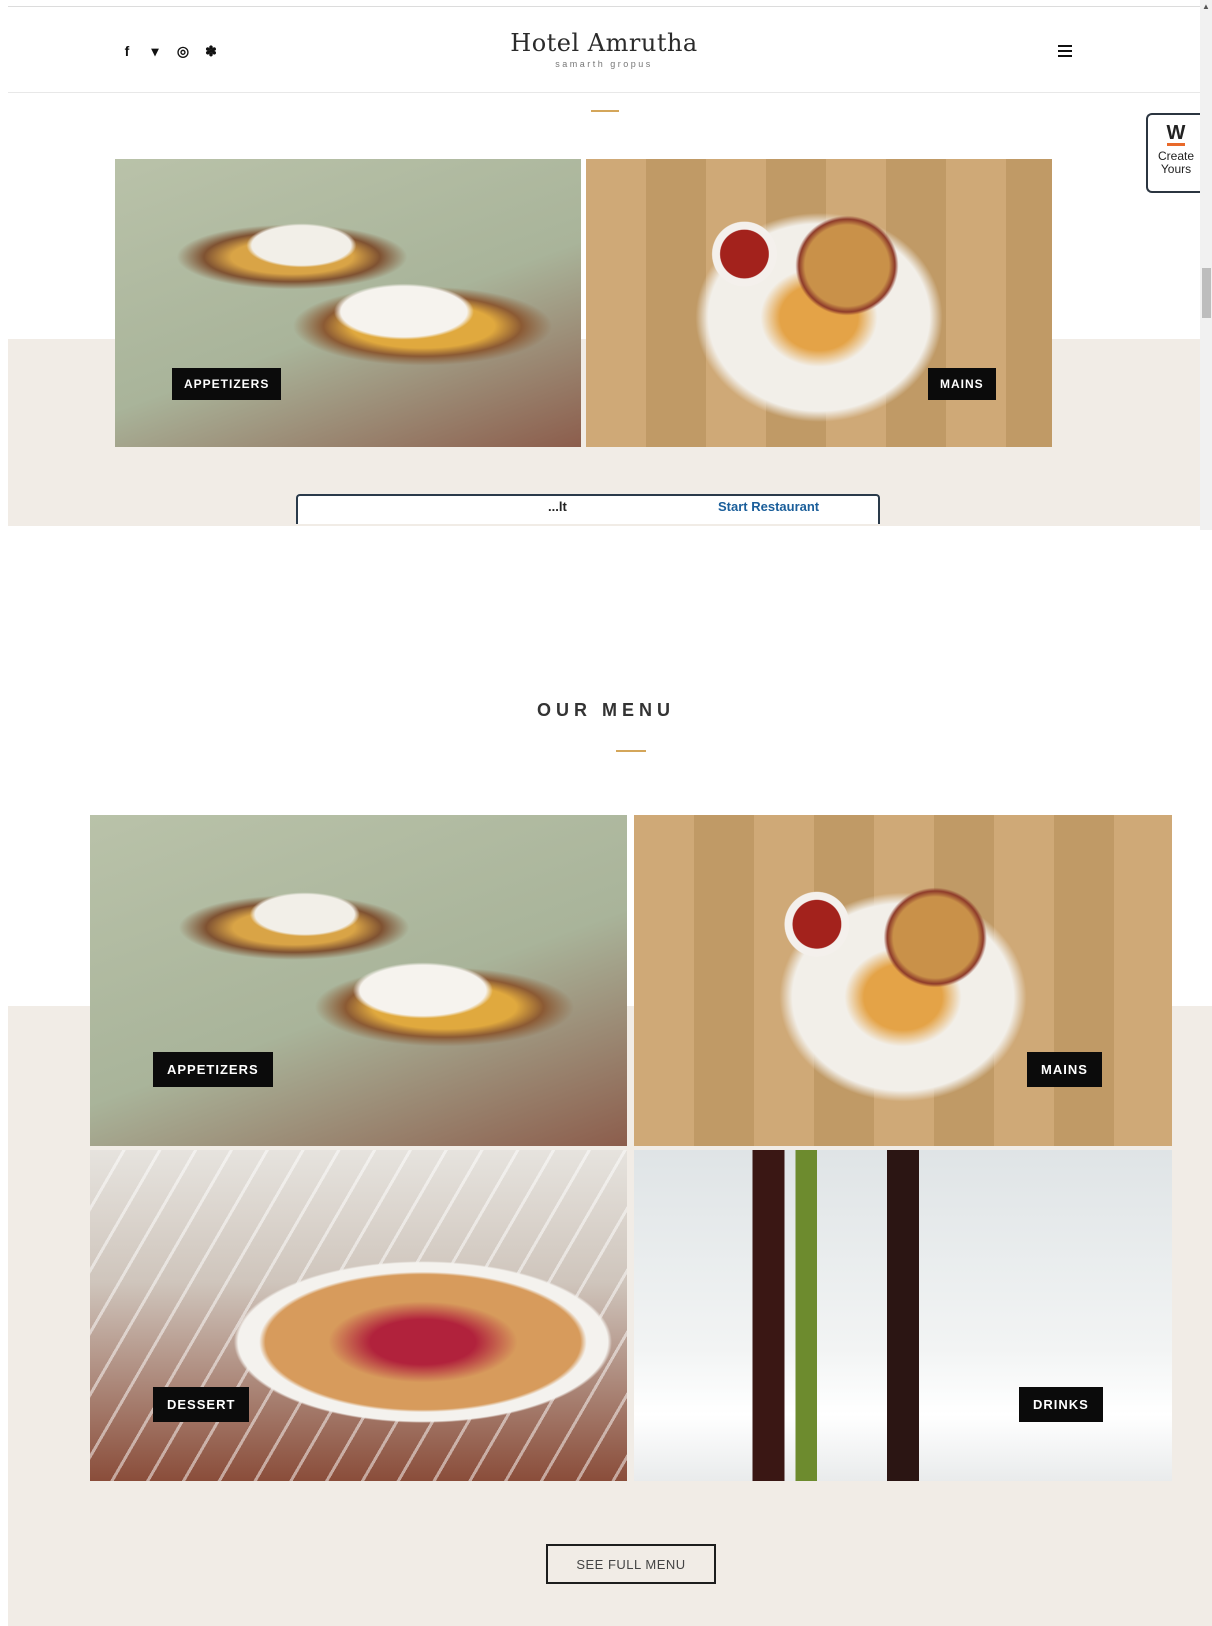 The height and width of the screenshot is (1626, 1212). What do you see at coordinates (768, 506) in the screenshot?
I see `start-restaurant-link: Start Restaurant` at bounding box center [768, 506].